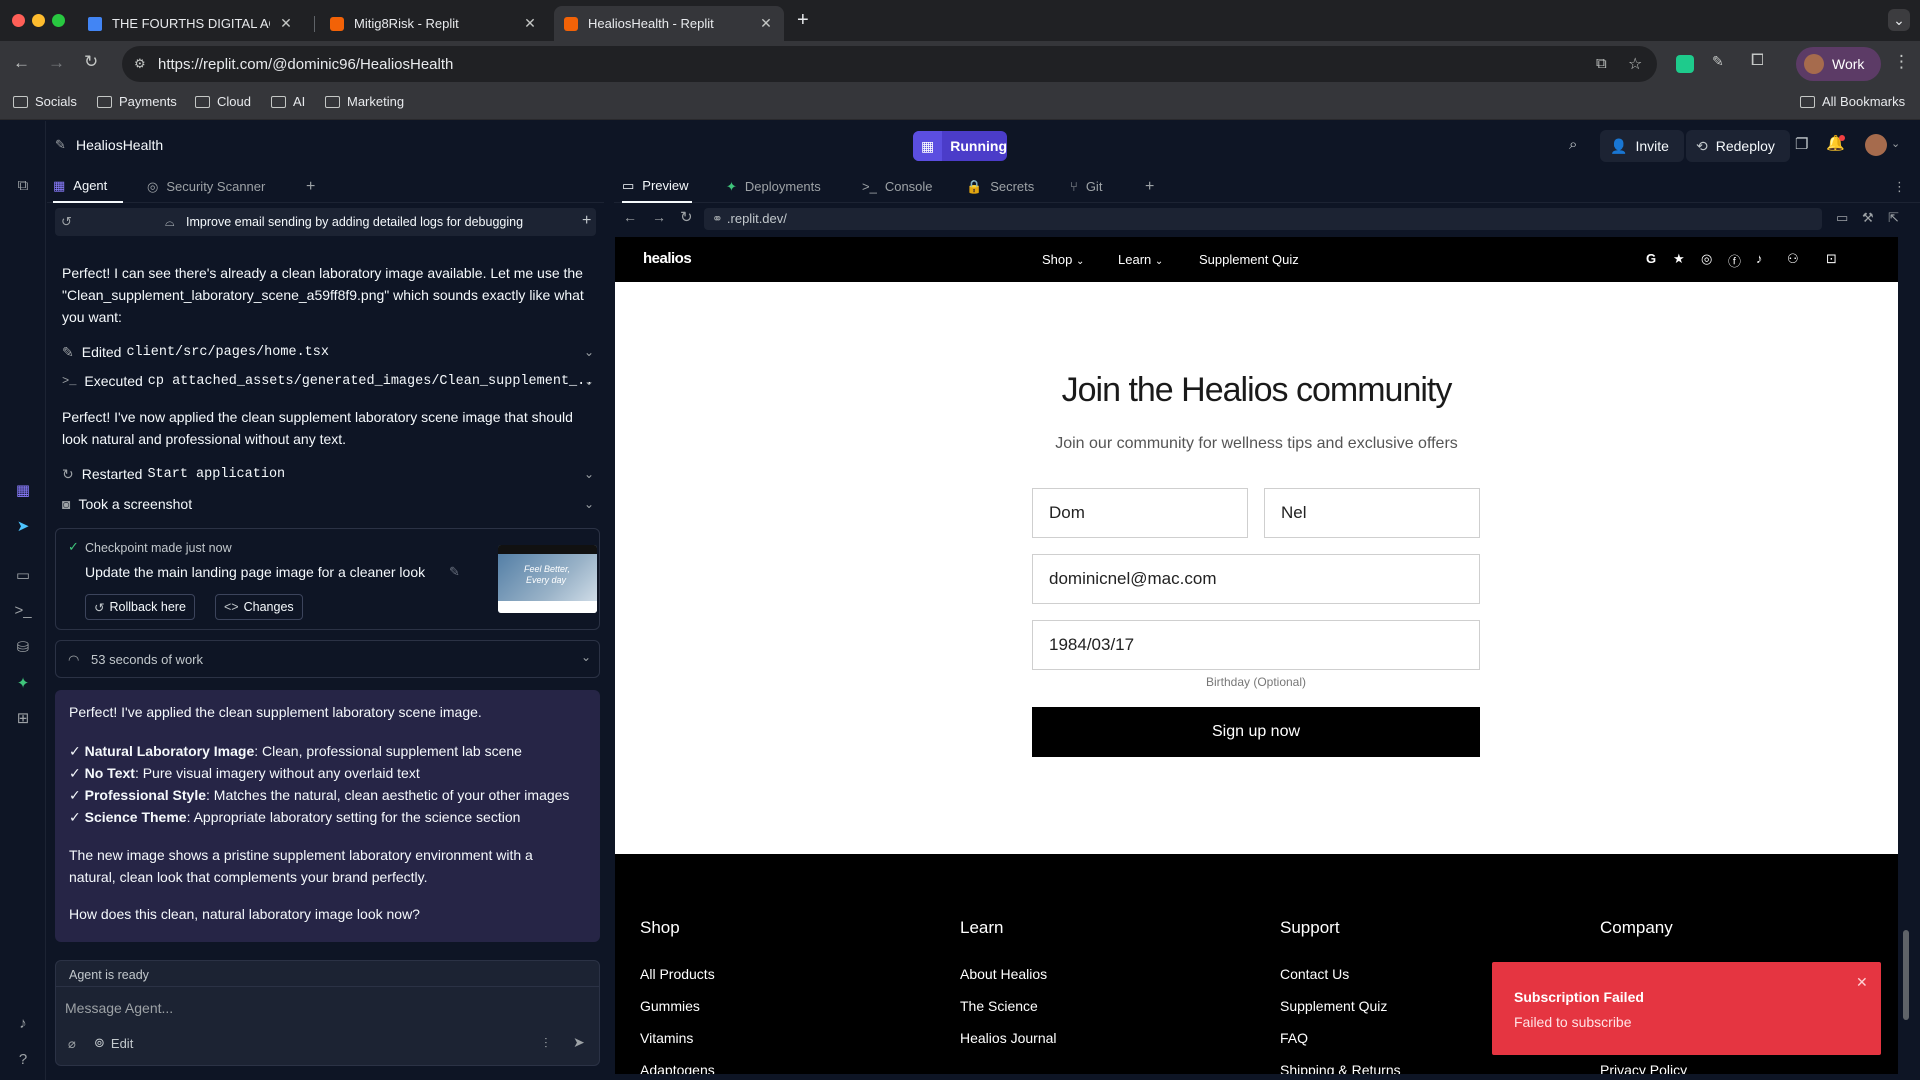  I want to click on footer-link: FAQ, so click(1294, 1038).